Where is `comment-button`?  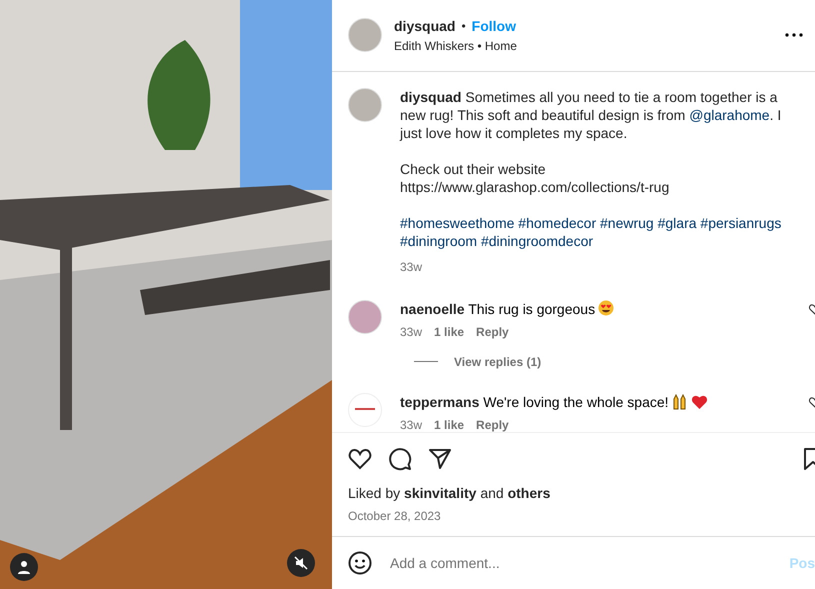 comment-button is located at coordinates (400, 459).